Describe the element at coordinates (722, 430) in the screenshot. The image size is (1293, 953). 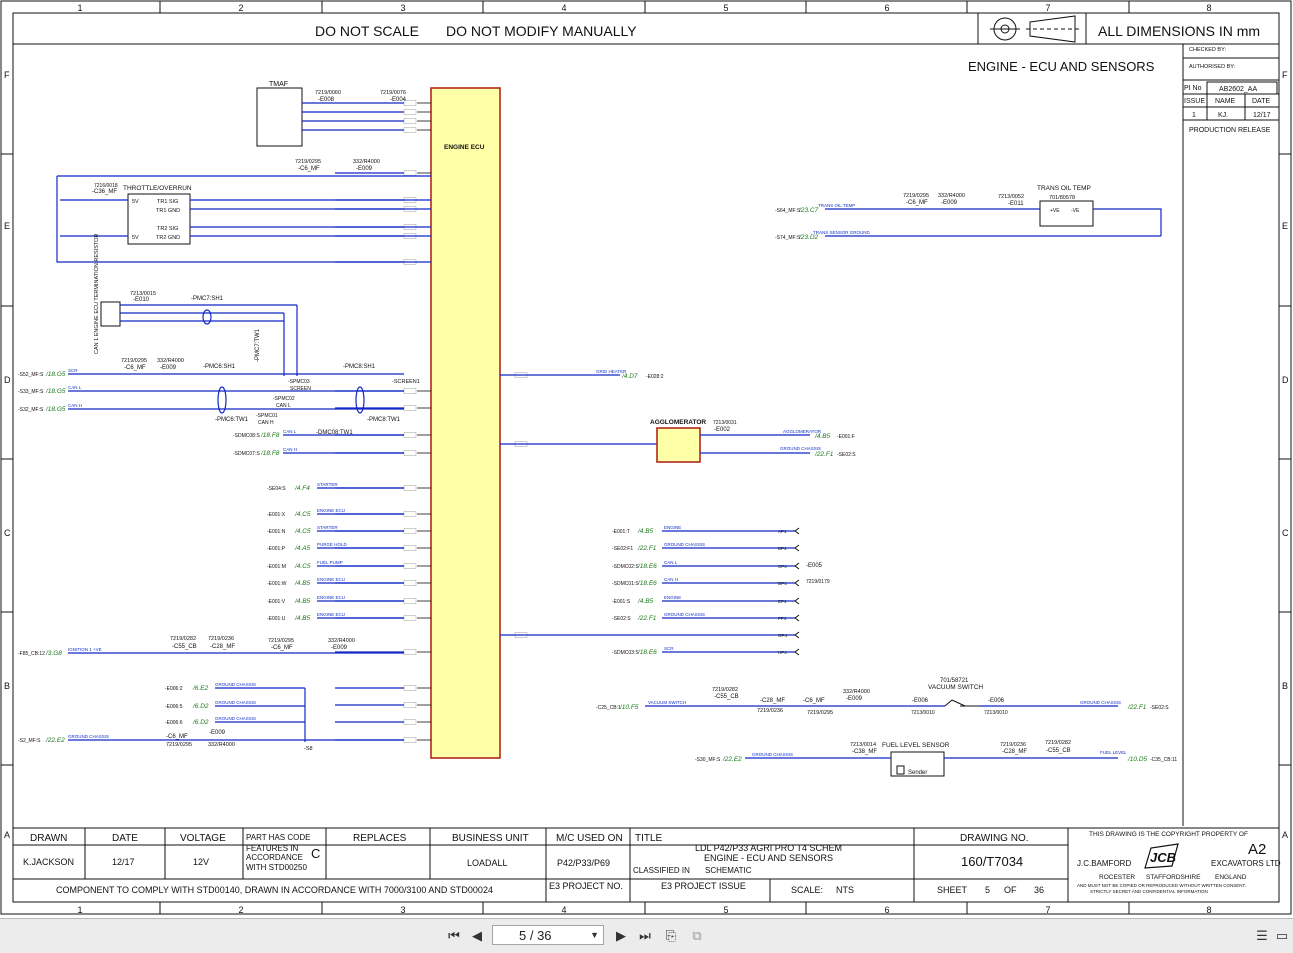
I see `agg-ref: -E002` at that location.